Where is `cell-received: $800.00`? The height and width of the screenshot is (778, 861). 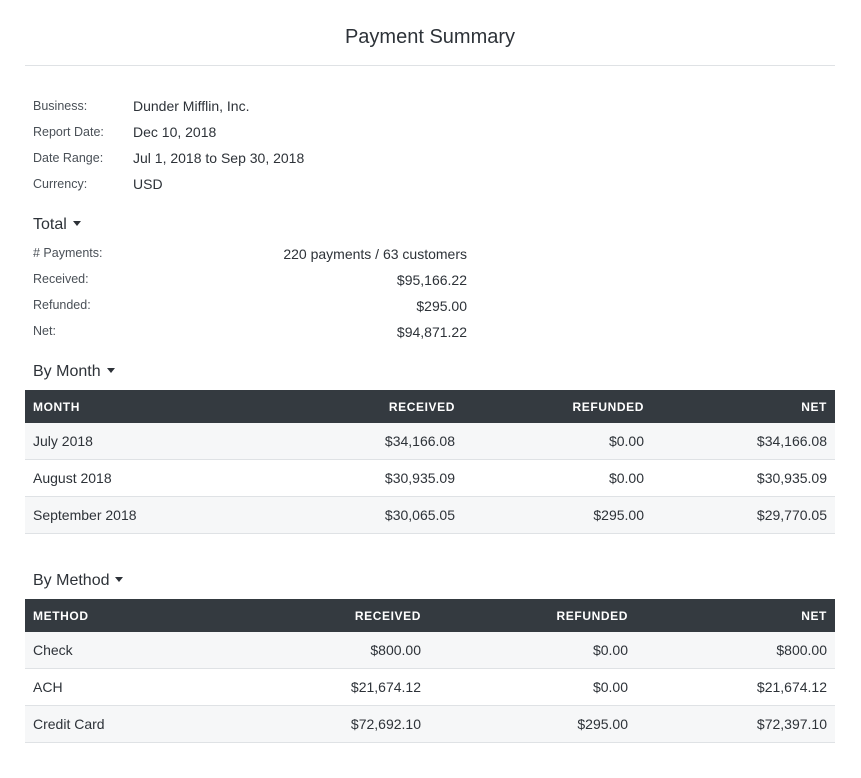
cell-received: $800.00 is located at coordinates (337, 650).